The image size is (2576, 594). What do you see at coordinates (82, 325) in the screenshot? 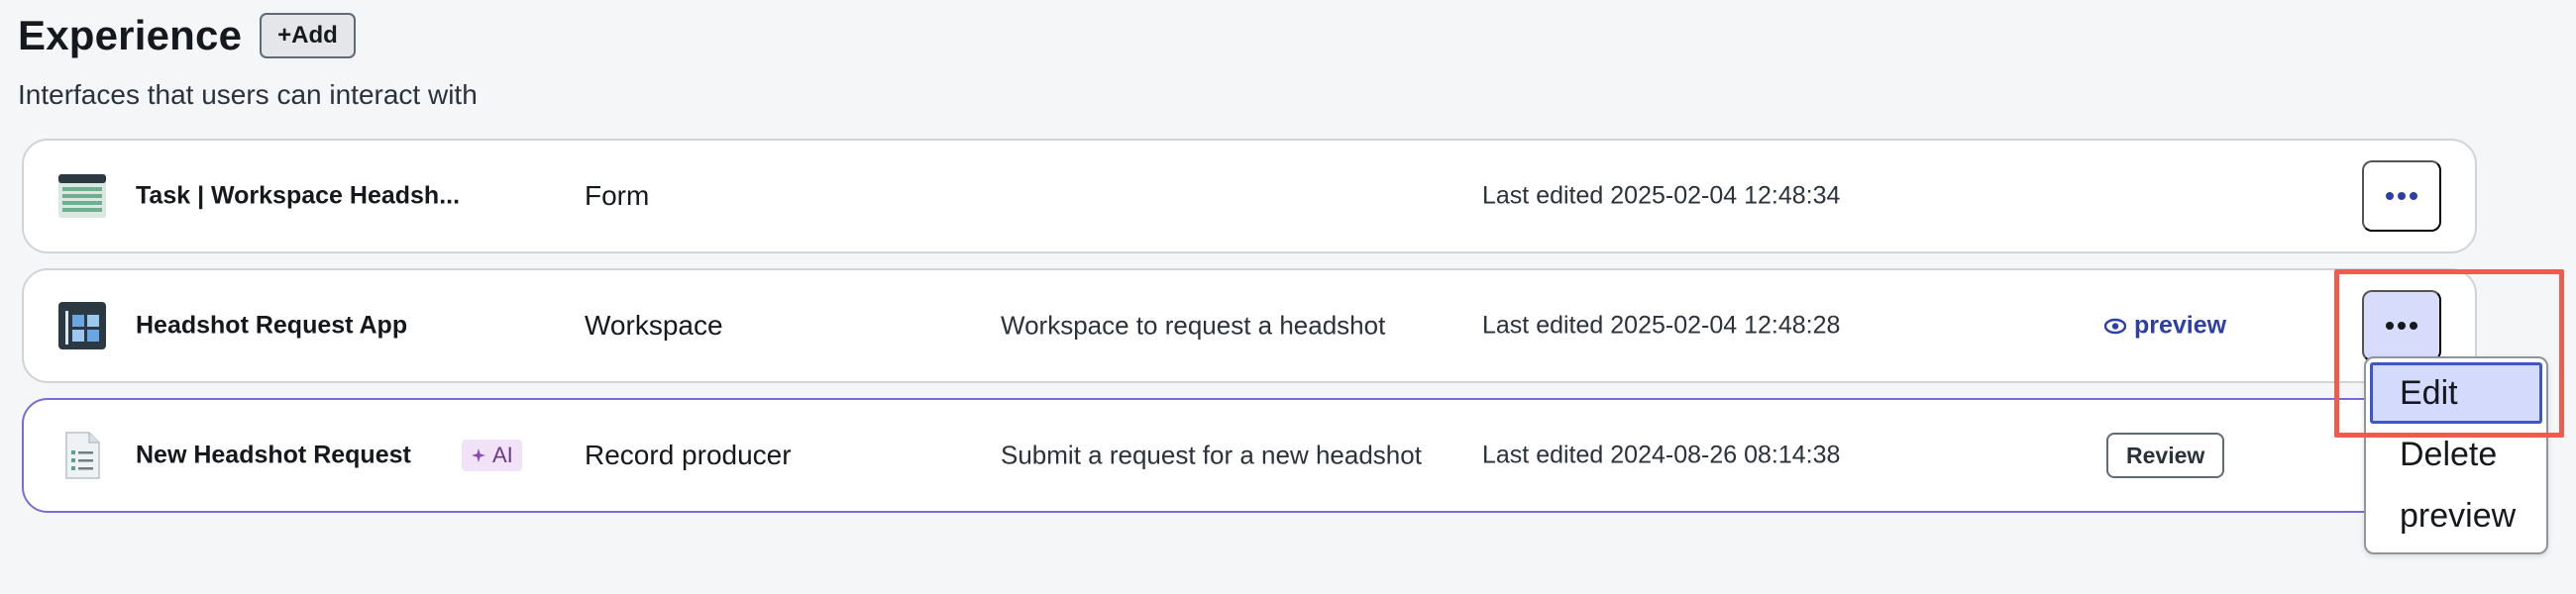
I see `workspace-app-icon` at bounding box center [82, 325].